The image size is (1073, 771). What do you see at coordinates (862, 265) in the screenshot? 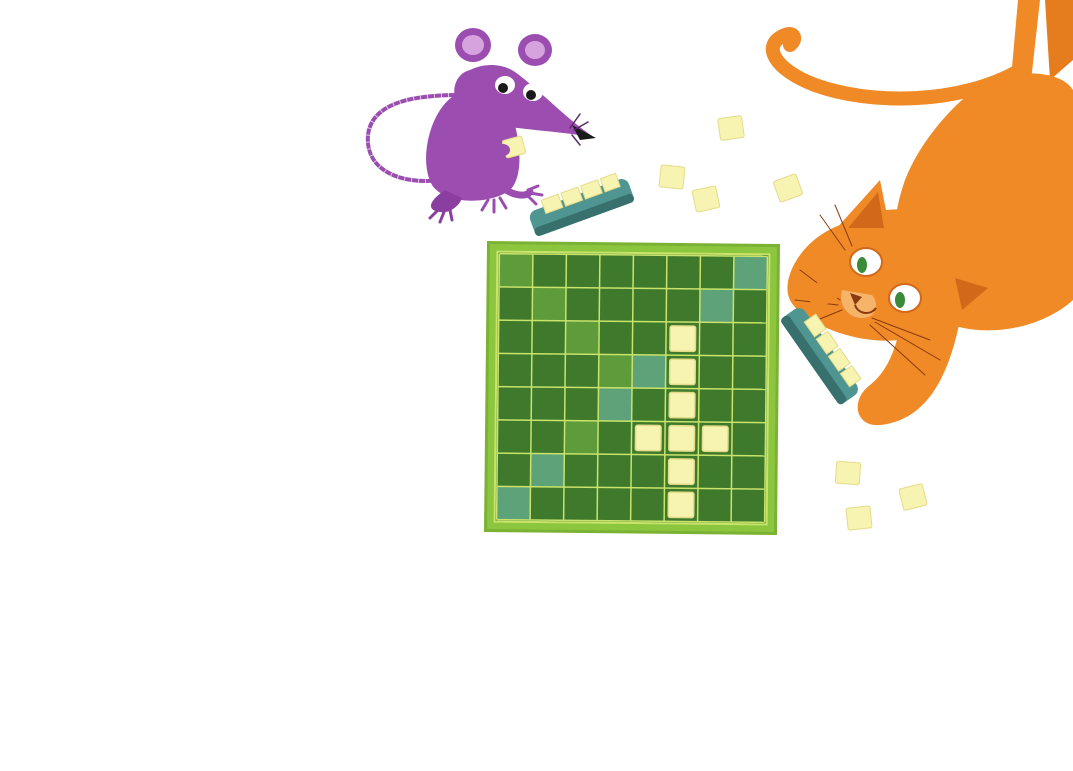
I see `cat-pupil-left` at bounding box center [862, 265].